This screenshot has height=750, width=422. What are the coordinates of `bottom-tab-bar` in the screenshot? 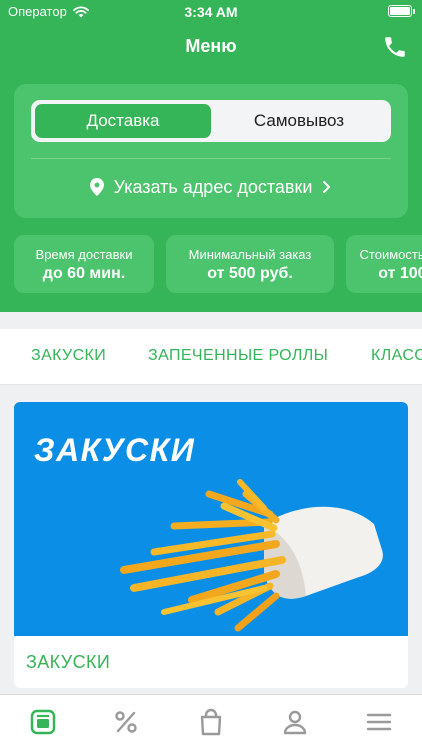 It's located at (211, 722).